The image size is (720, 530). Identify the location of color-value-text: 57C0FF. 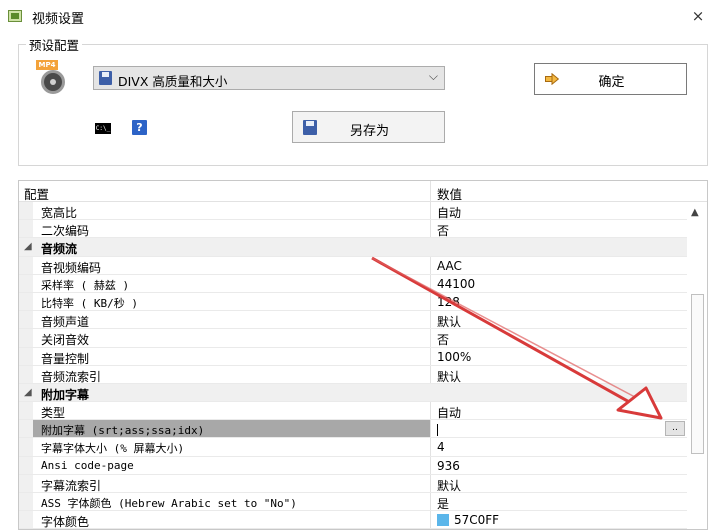
(477, 520).